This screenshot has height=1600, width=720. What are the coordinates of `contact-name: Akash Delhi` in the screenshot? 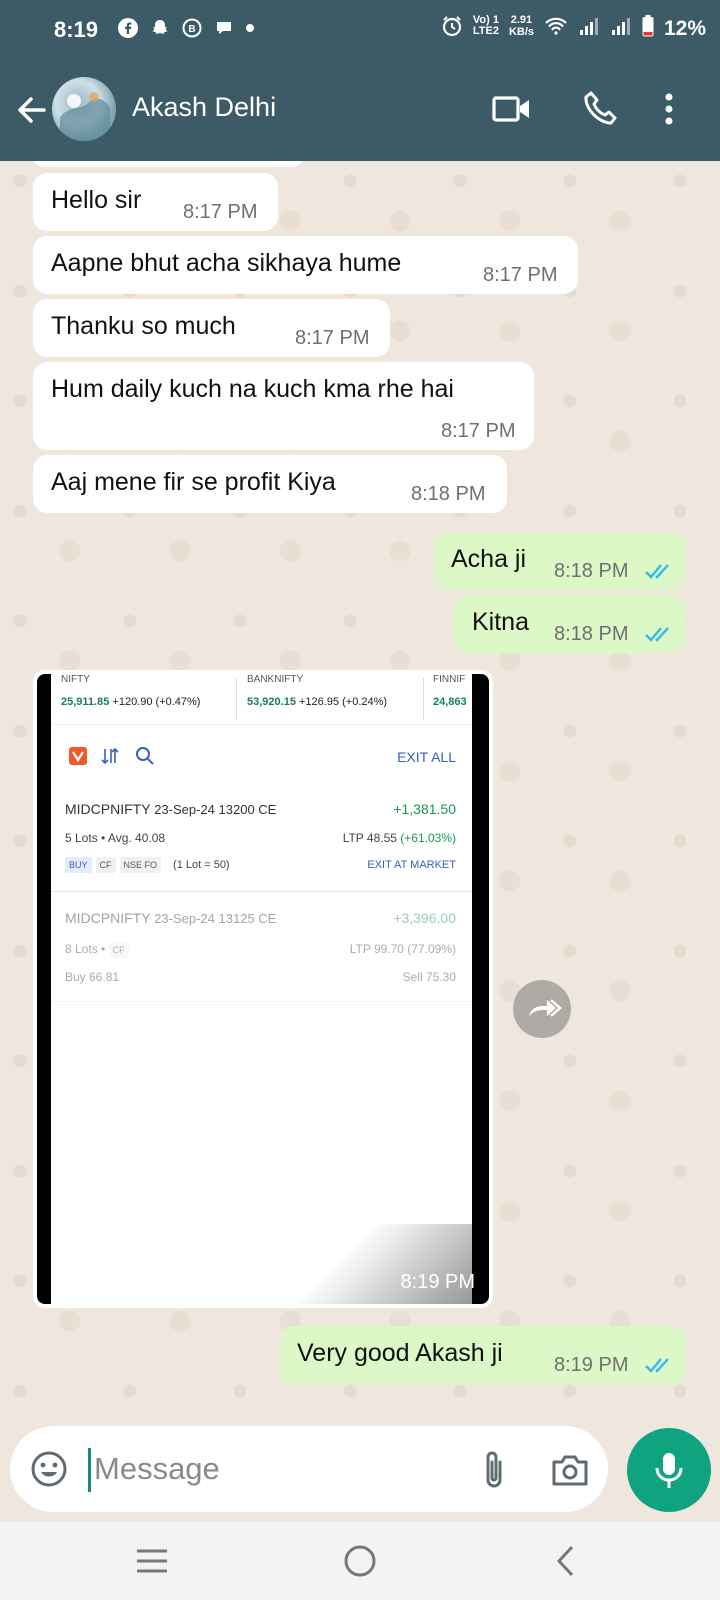 It's located at (204, 107).